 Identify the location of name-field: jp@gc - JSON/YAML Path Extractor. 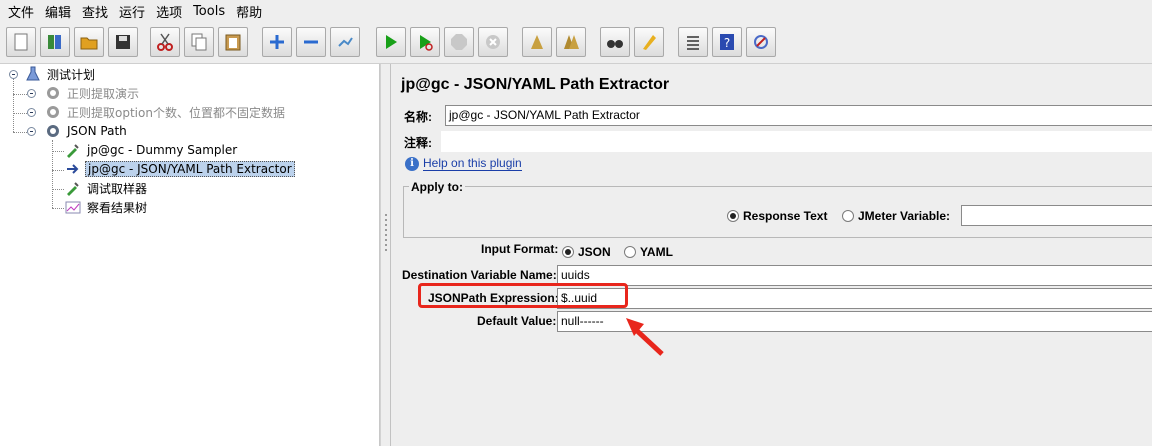
(798, 115).